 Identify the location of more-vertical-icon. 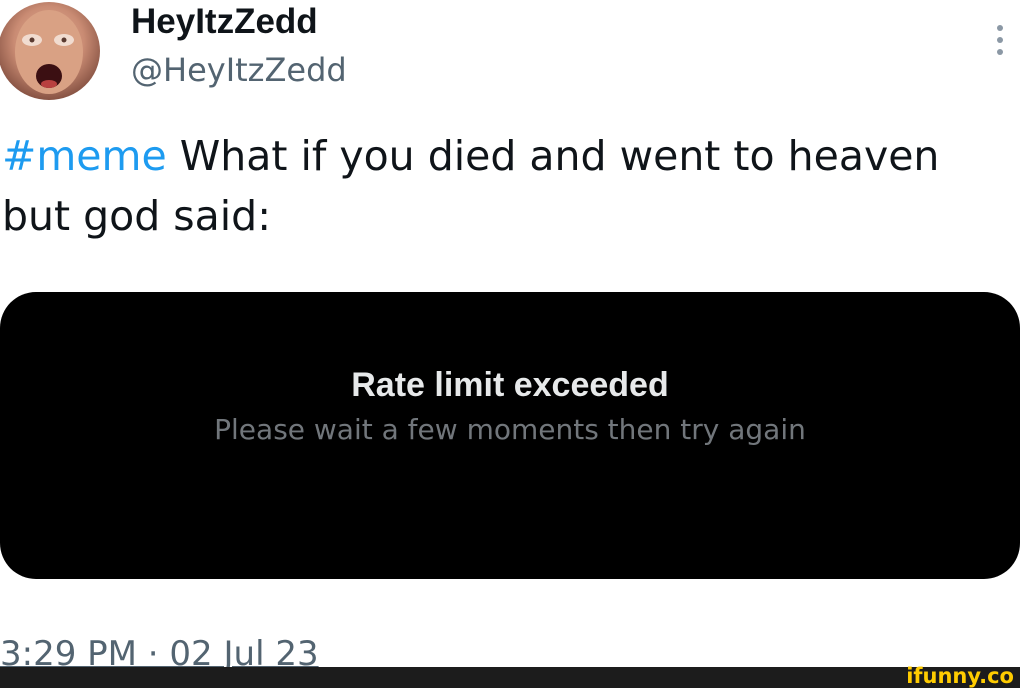
(1000, 40).